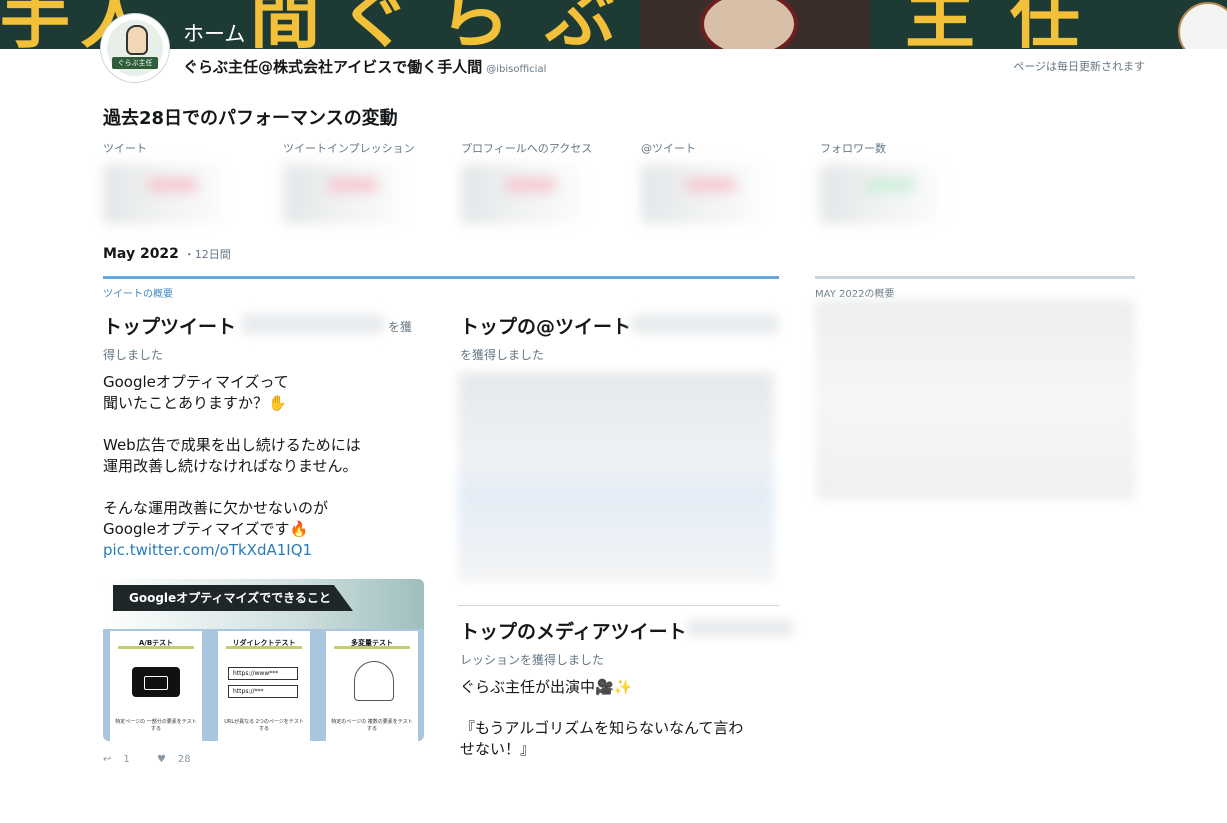  What do you see at coordinates (372, 725) in the screenshot?
I see `panel-caption: 特定のページの 複数の要素をテストする` at bounding box center [372, 725].